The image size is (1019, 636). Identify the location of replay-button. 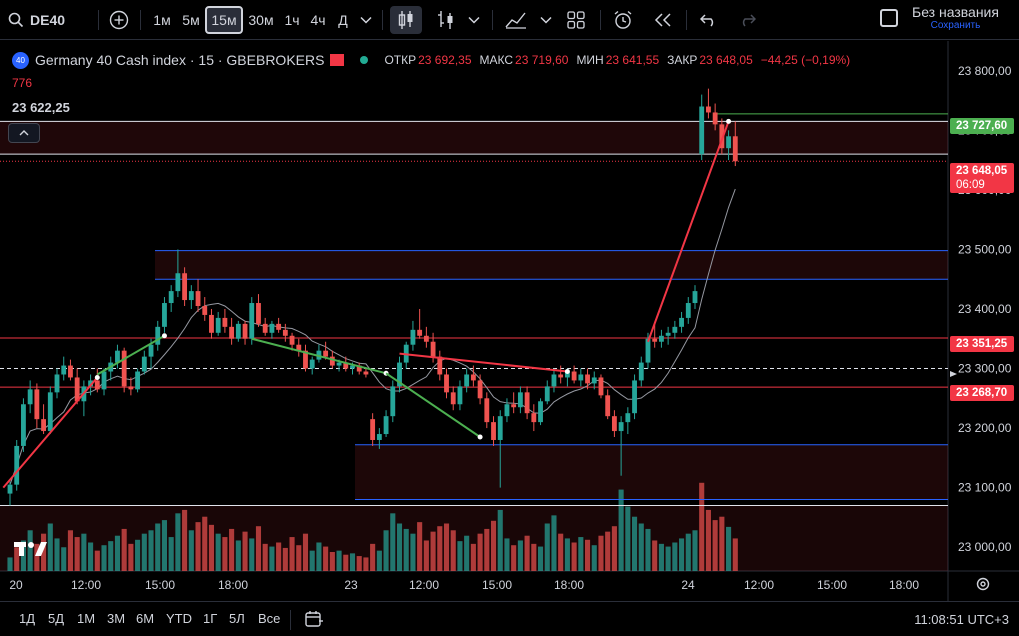
(663, 20).